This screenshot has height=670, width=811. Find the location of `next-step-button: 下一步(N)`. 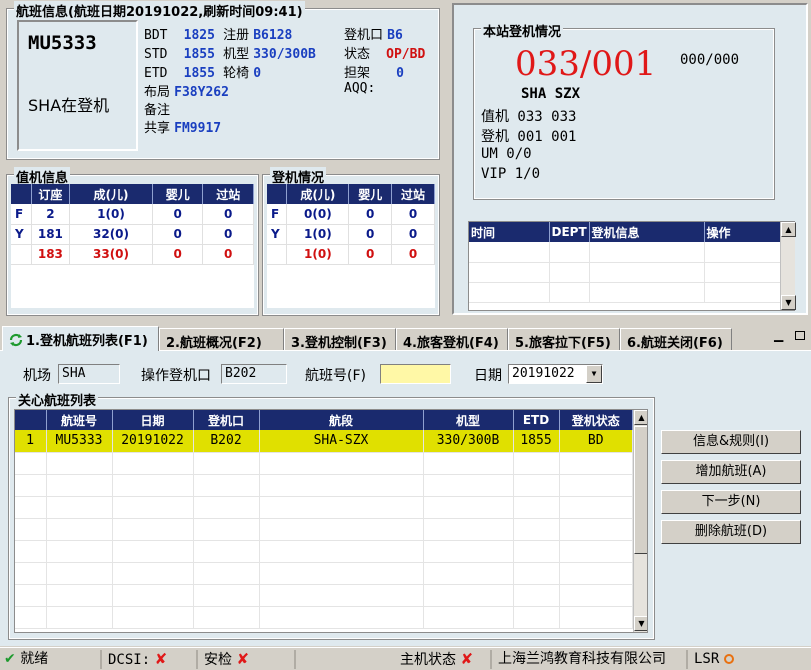

next-step-button: 下一步(N) is located at coordinates (731, 502).